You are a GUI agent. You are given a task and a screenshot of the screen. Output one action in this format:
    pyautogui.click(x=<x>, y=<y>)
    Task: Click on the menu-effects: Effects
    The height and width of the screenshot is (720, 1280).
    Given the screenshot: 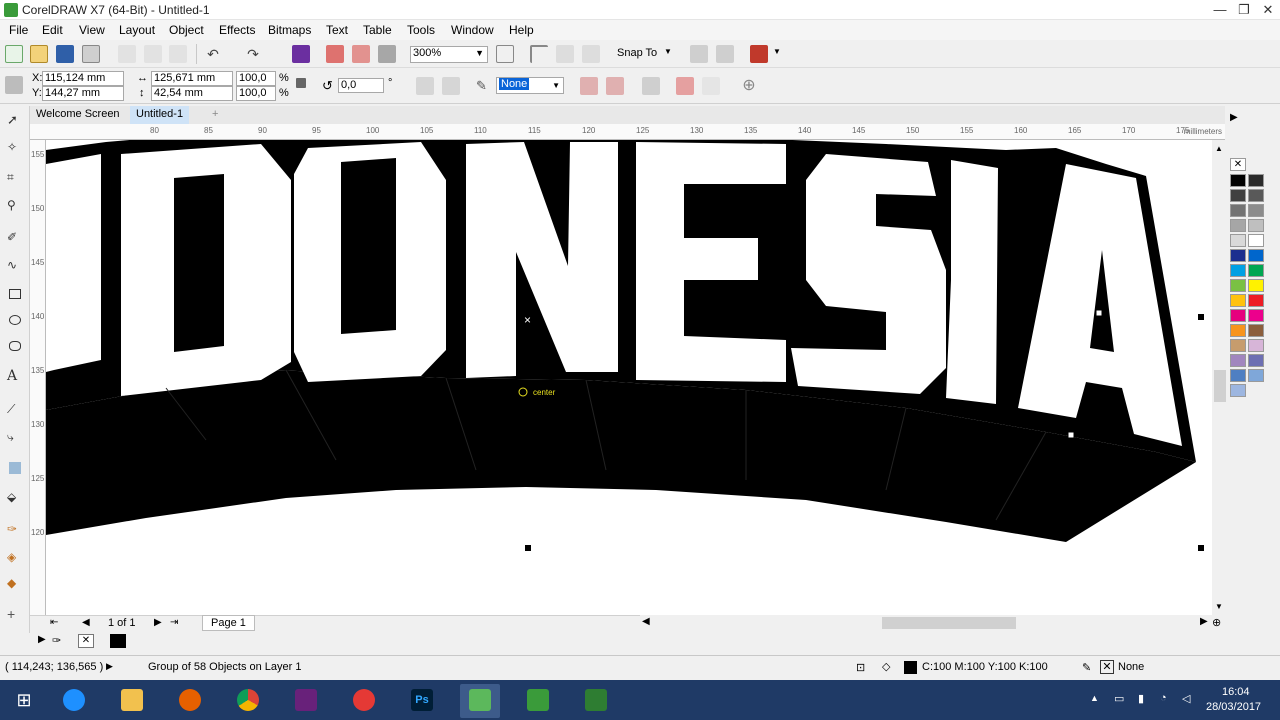 What is the action you would take?
    pyautogui.click(x=237, y=30)
    